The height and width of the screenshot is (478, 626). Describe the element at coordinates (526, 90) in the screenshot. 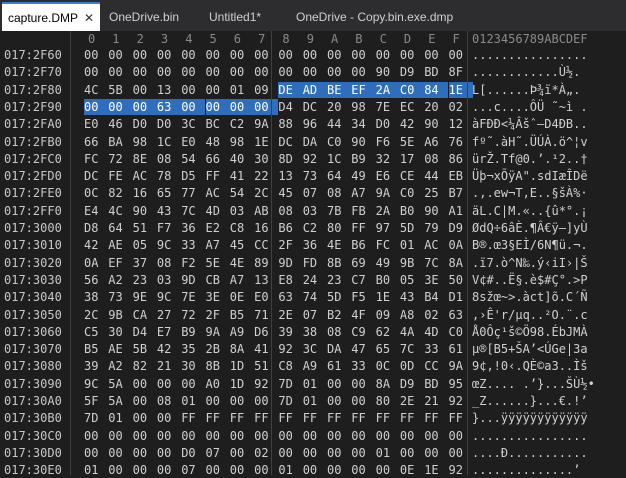

I see `ascii-text: L[......Þ­¾ï*À„.` at that location.